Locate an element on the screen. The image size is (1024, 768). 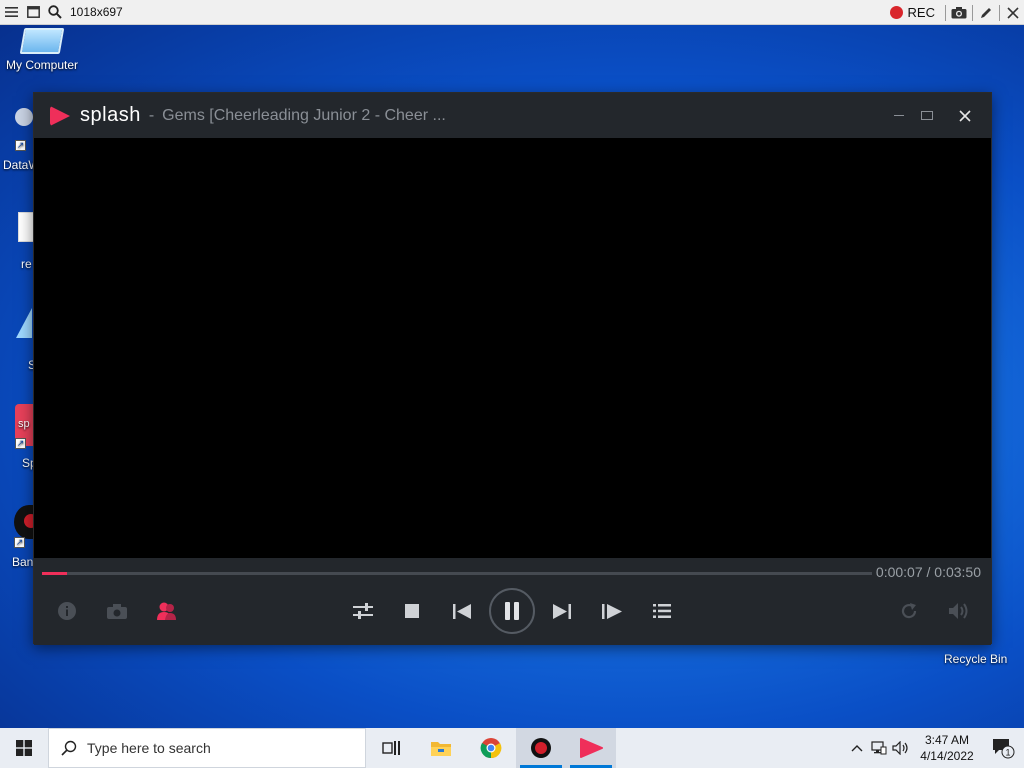
notification-icon: 1 is located at coordinates (1004, 749).